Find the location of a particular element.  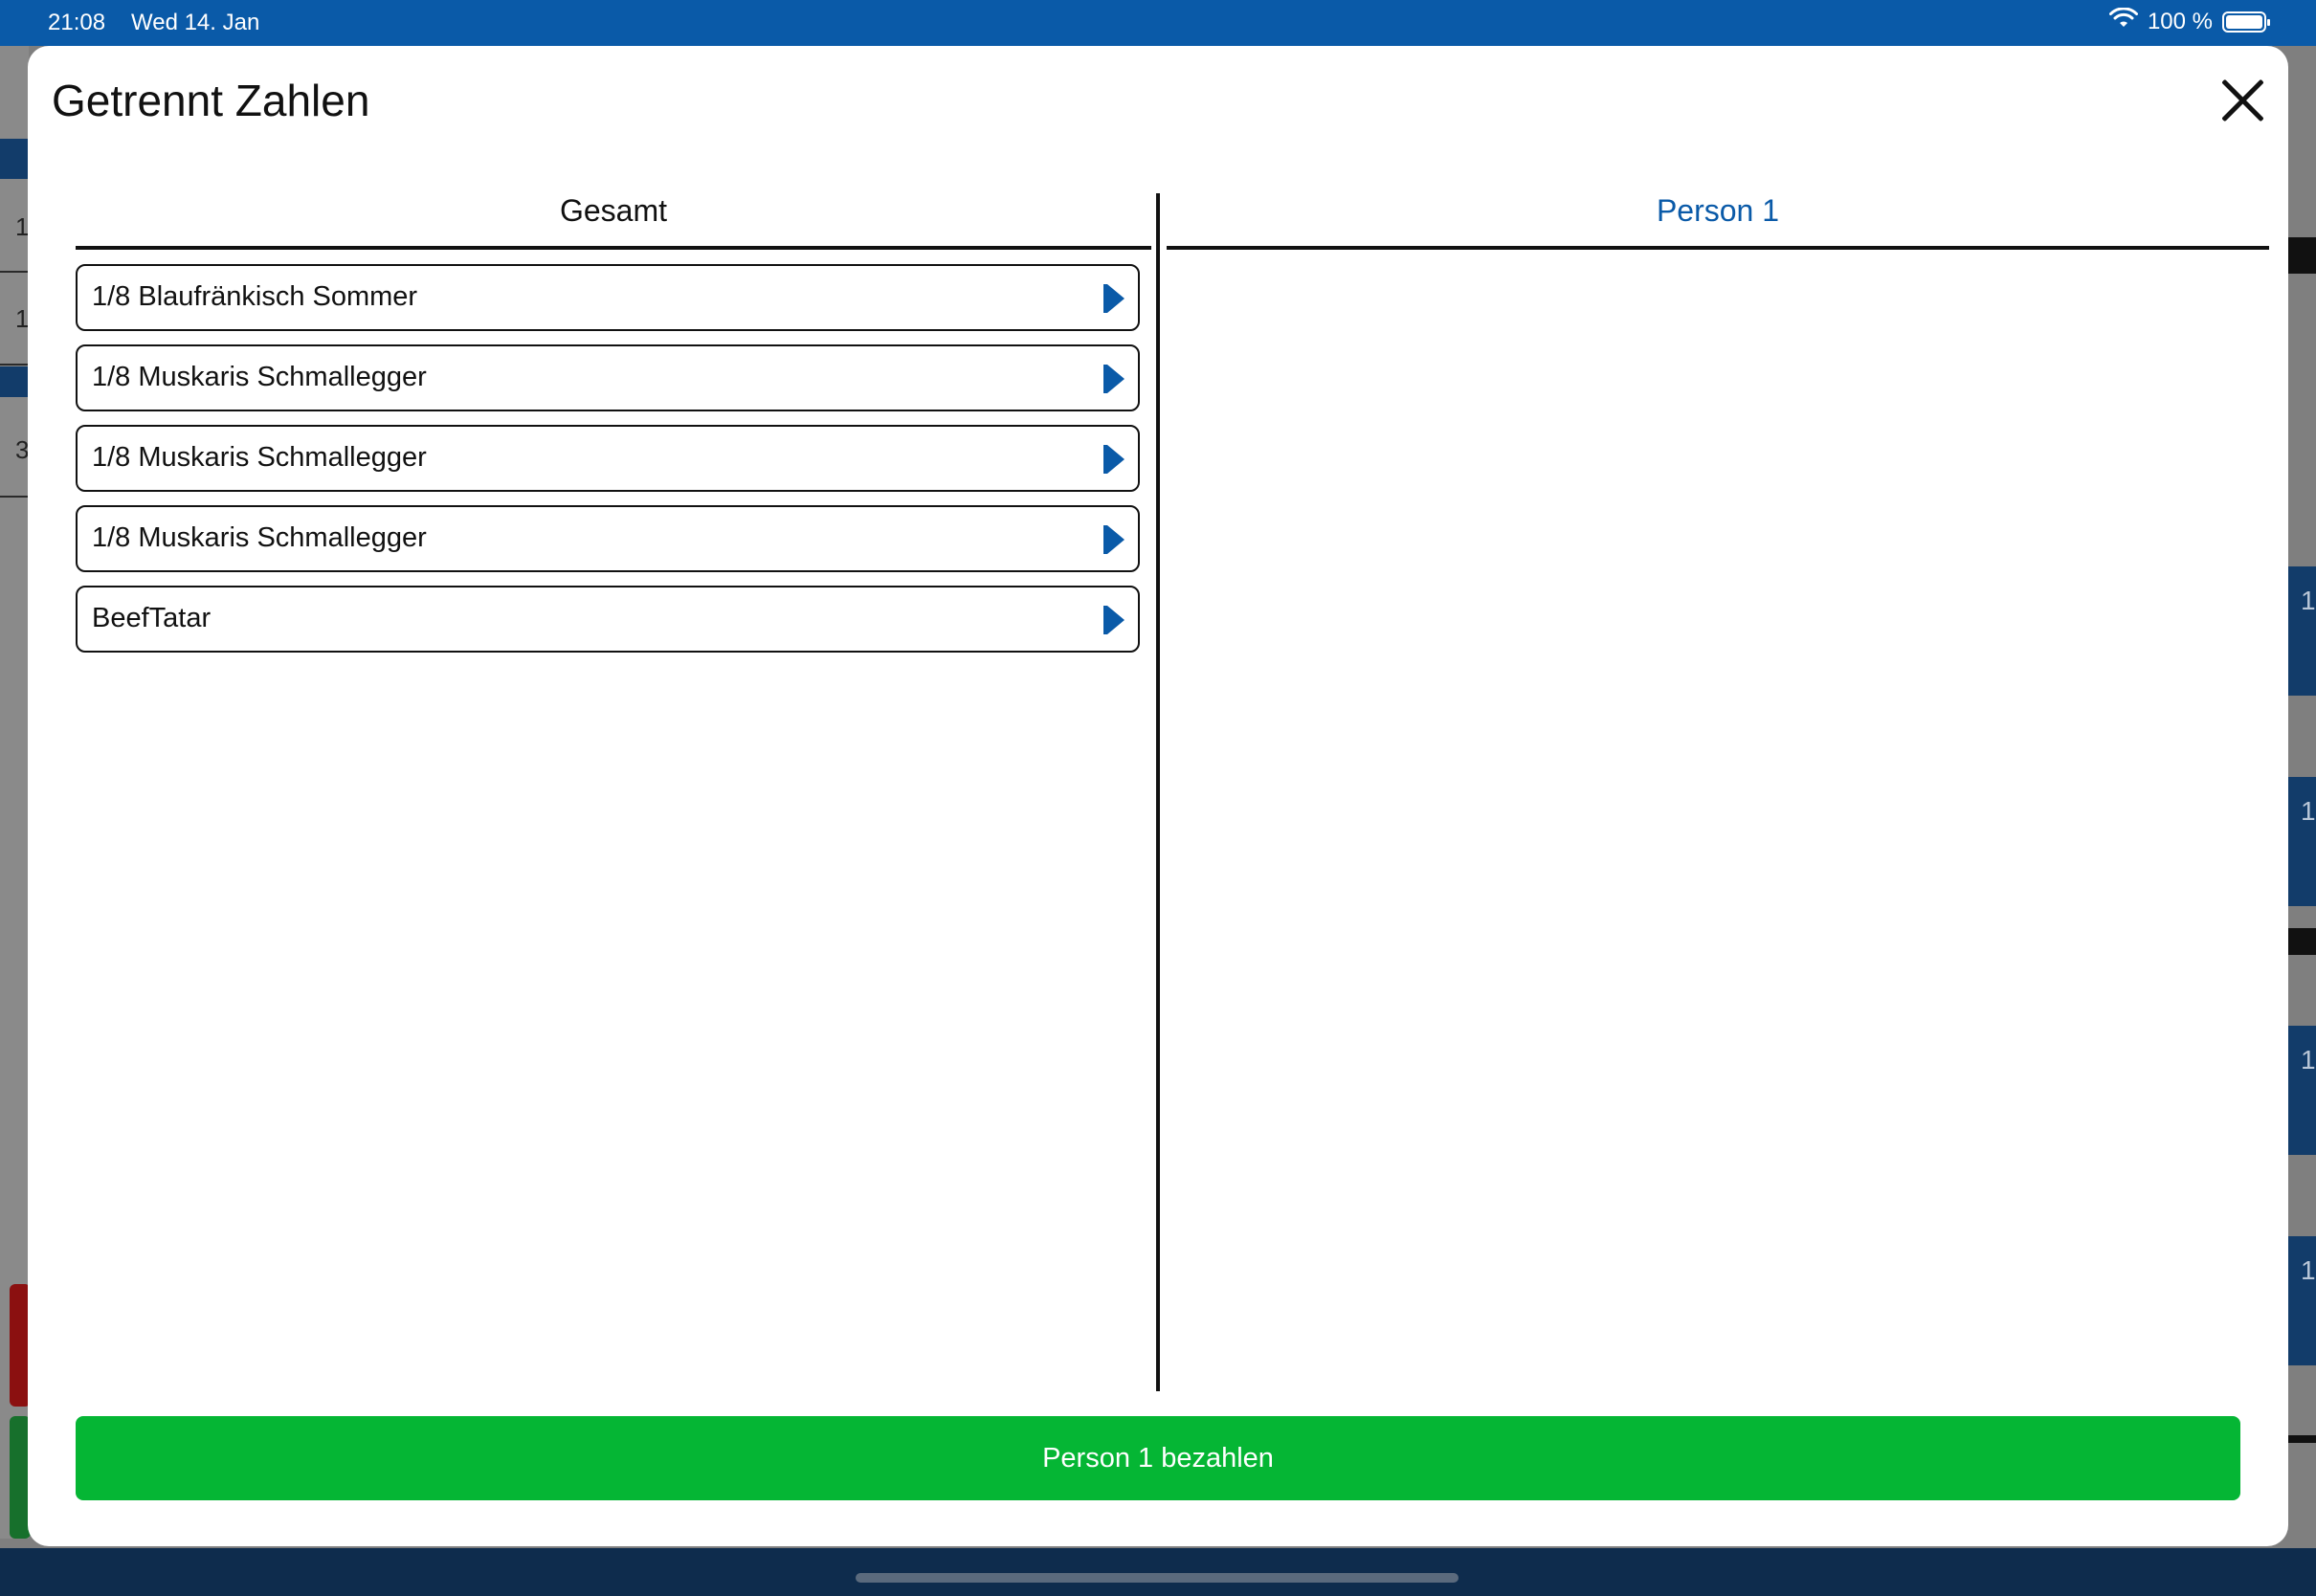

home-indicator is located at coordinates (1157, 1578).